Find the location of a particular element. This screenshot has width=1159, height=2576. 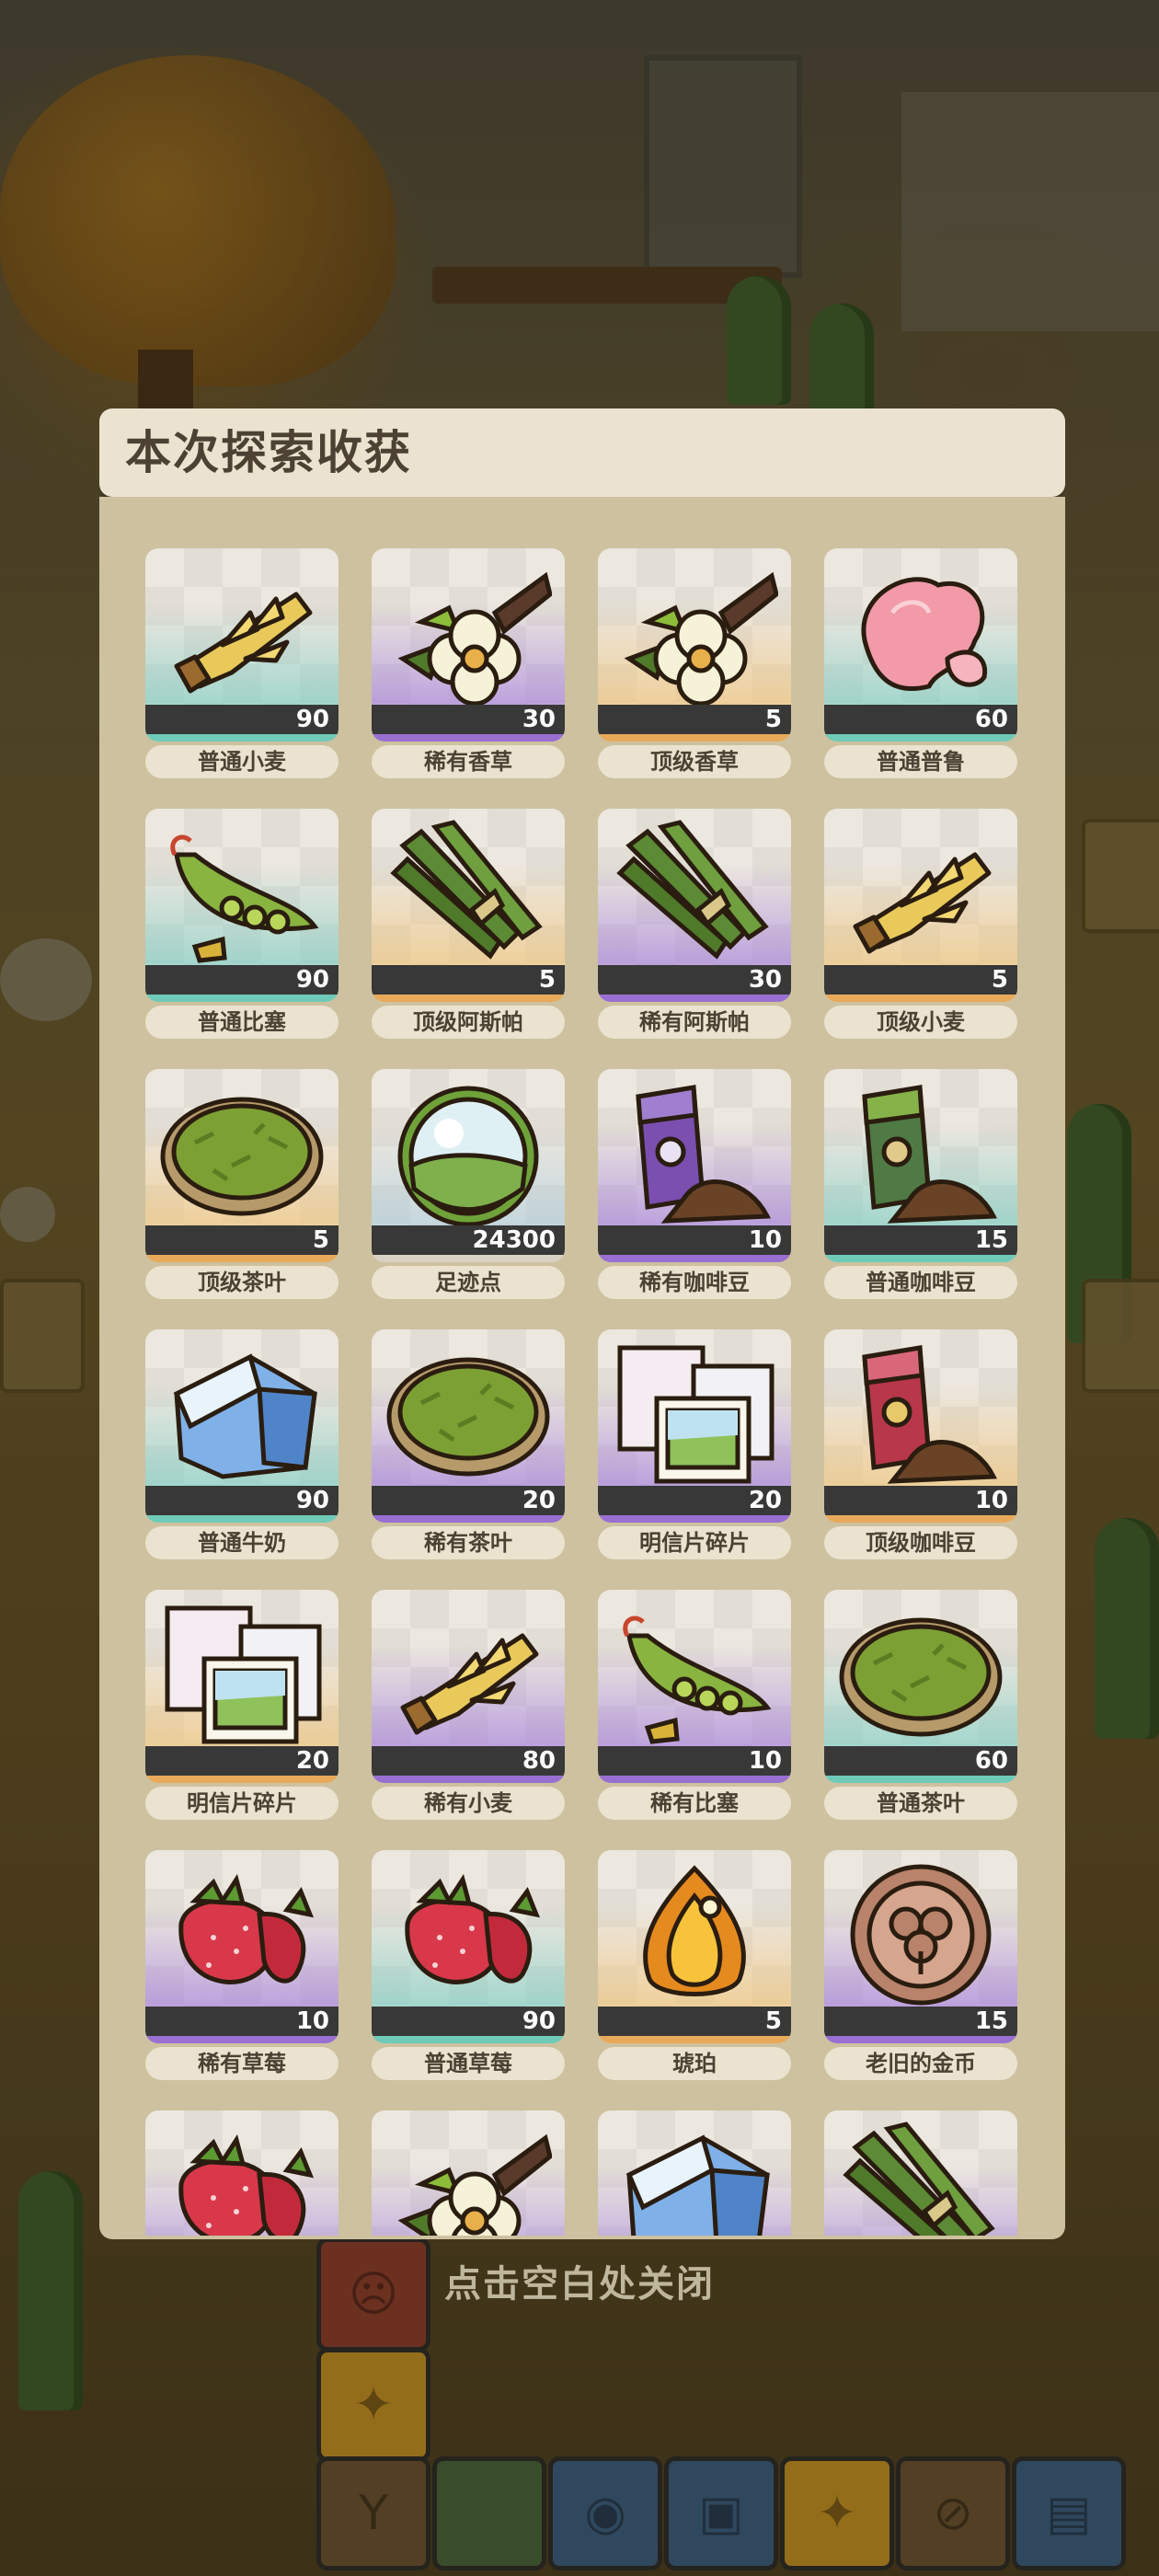

reward-name-label: 普通咖啡豆 is located at coordinates (920, 1282).